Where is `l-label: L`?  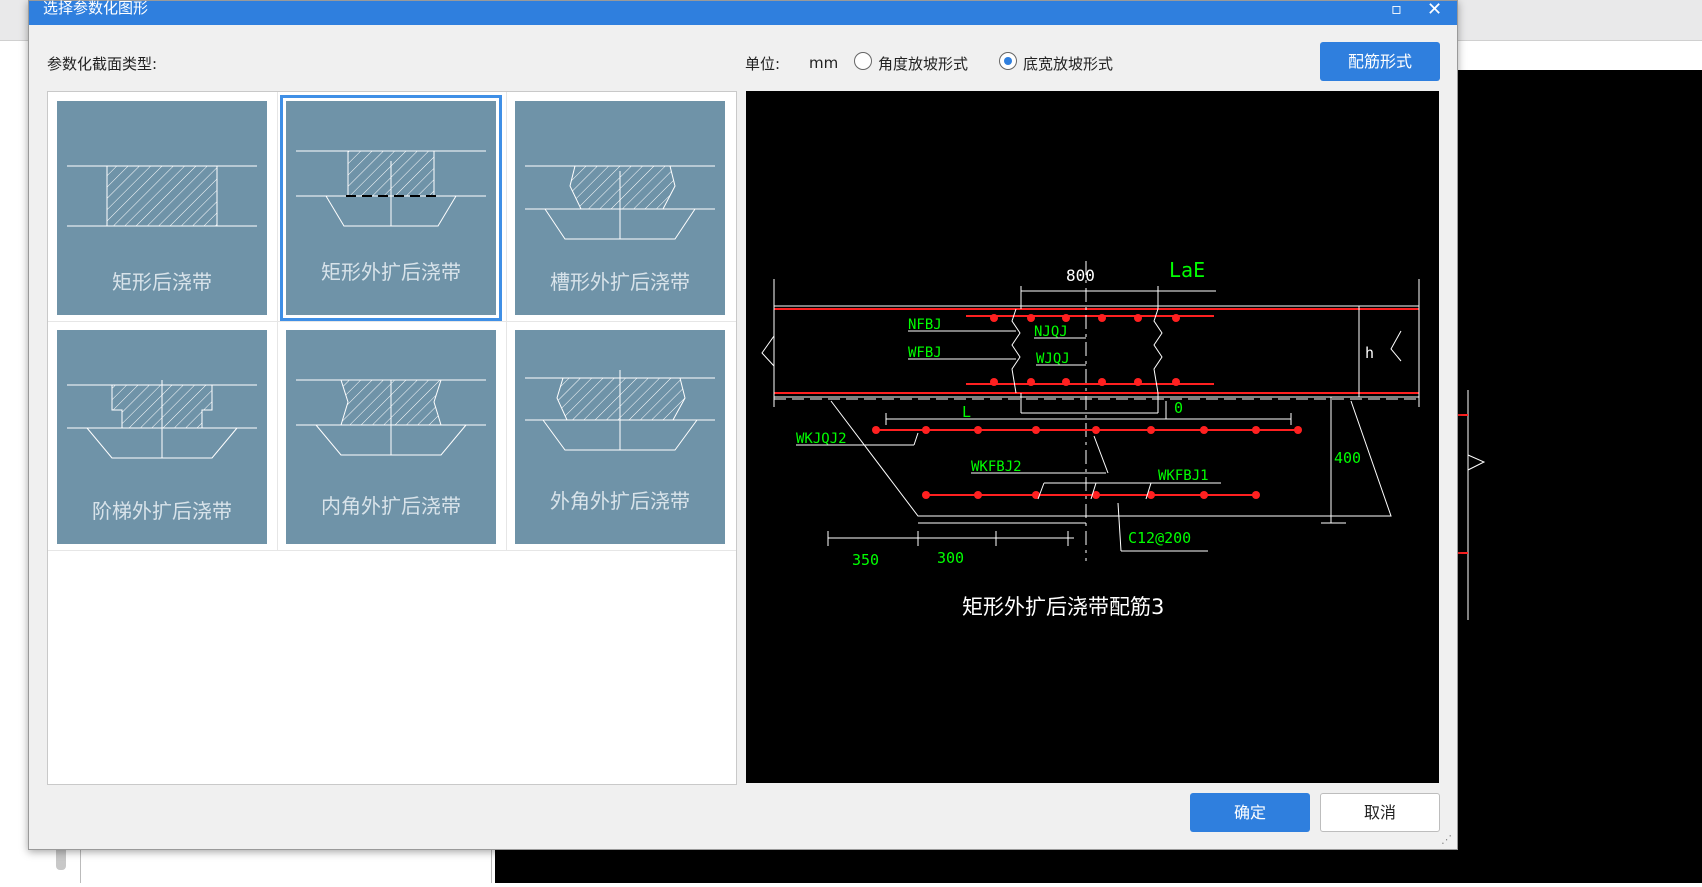 l-label: L is located at coordinates (966, 412).